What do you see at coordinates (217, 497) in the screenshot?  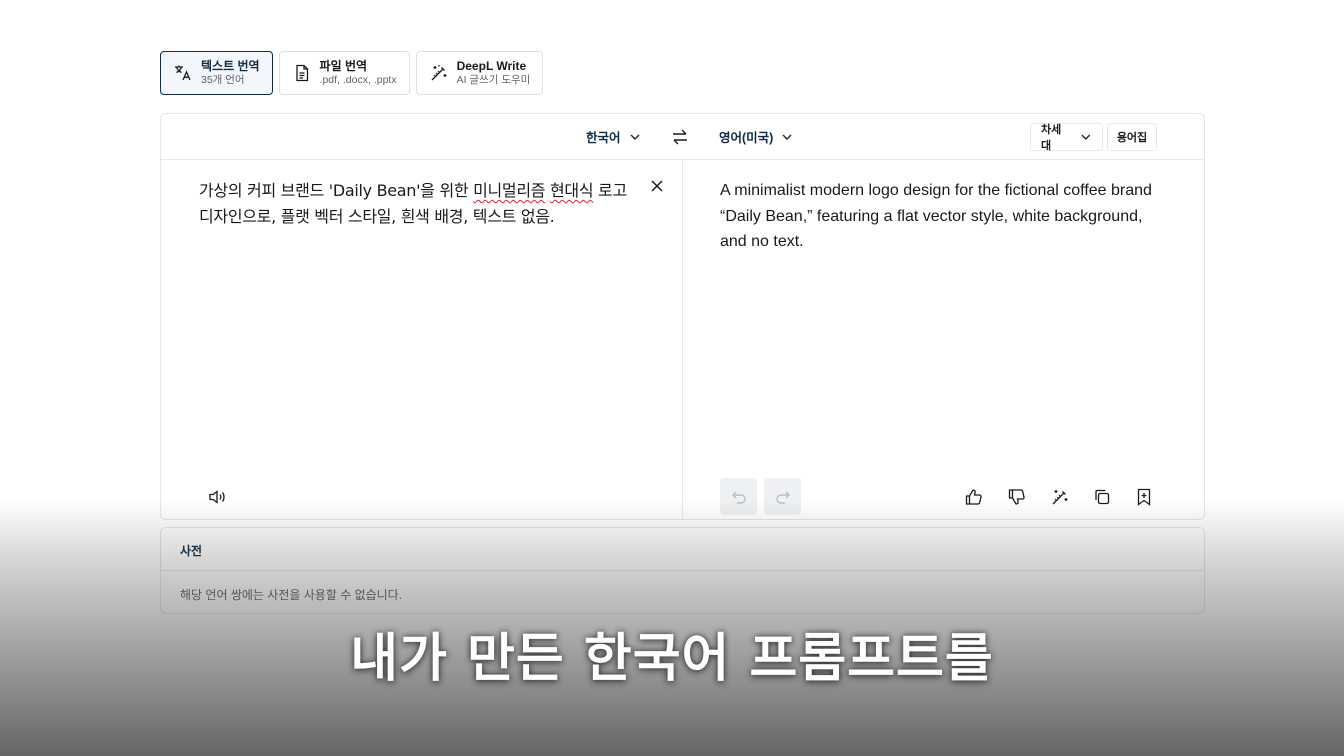 I see `speaker-icon` at bounding box center [217, 497].